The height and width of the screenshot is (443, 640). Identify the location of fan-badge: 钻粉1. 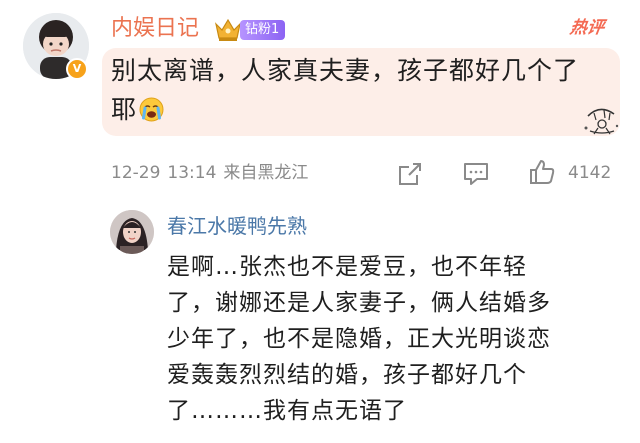
(263, 30).